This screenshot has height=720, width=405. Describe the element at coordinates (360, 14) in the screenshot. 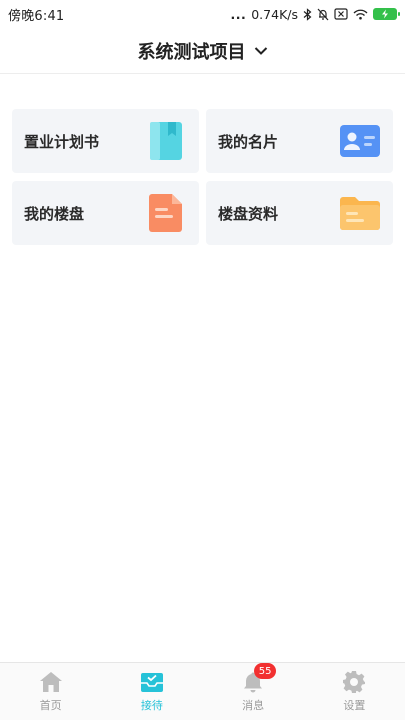

I see `wifi-icon` at that location.